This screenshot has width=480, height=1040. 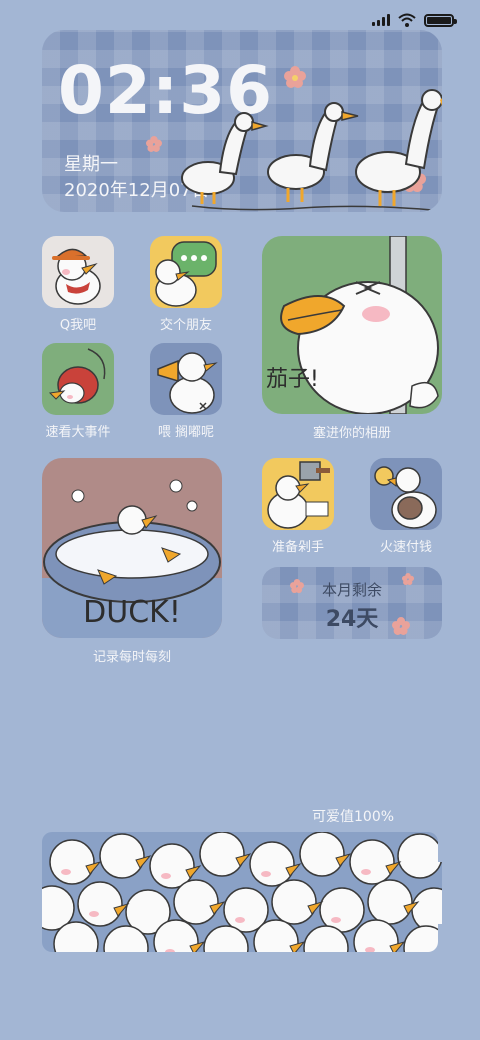 I want to click on duck-battery-widget, so click(x=242, y=892).